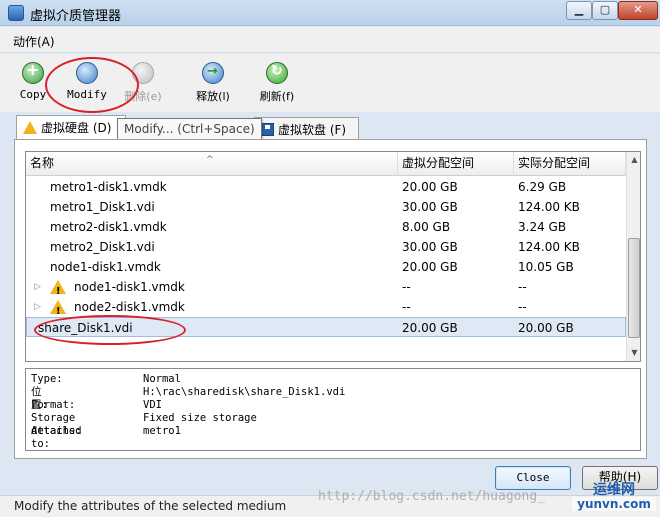 The image size is (660, 517). What do you see at coordinates (85, 328) in the screenshot?
I see `row-name: share_Disk1.vdi` at bounding box center [85, 328].